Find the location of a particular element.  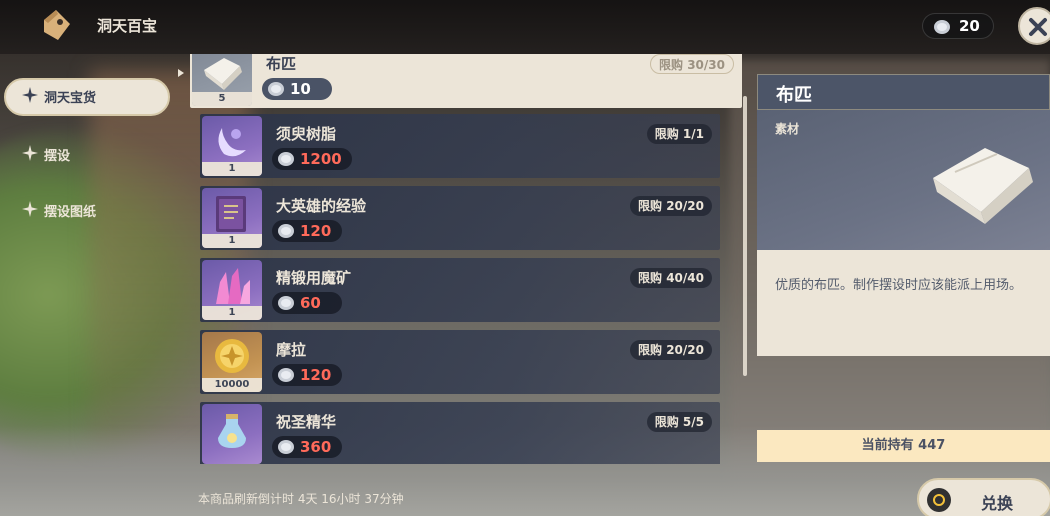

item-price: 10 is located at coordinates (297, 89).